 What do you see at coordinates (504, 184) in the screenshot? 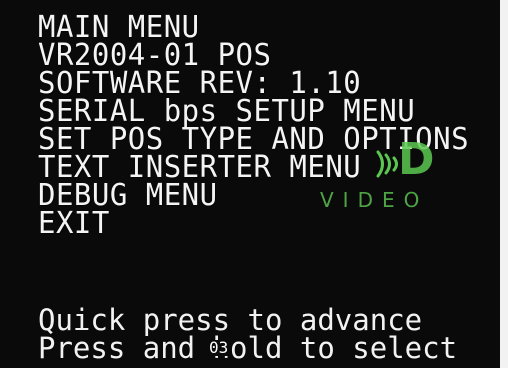
I see `right-border` at bounding box center [504, 184].